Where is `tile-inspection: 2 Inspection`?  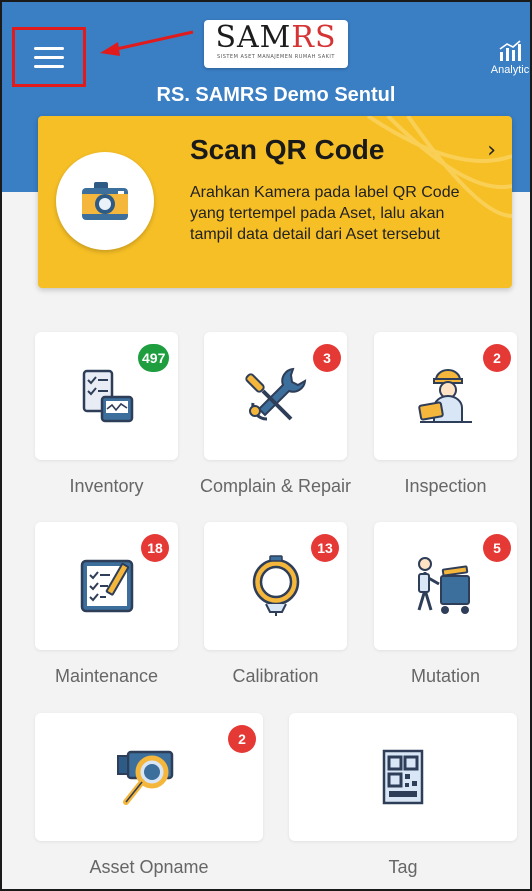 tile-inspection: 2 Inspection is located at coordinates (445, 417).